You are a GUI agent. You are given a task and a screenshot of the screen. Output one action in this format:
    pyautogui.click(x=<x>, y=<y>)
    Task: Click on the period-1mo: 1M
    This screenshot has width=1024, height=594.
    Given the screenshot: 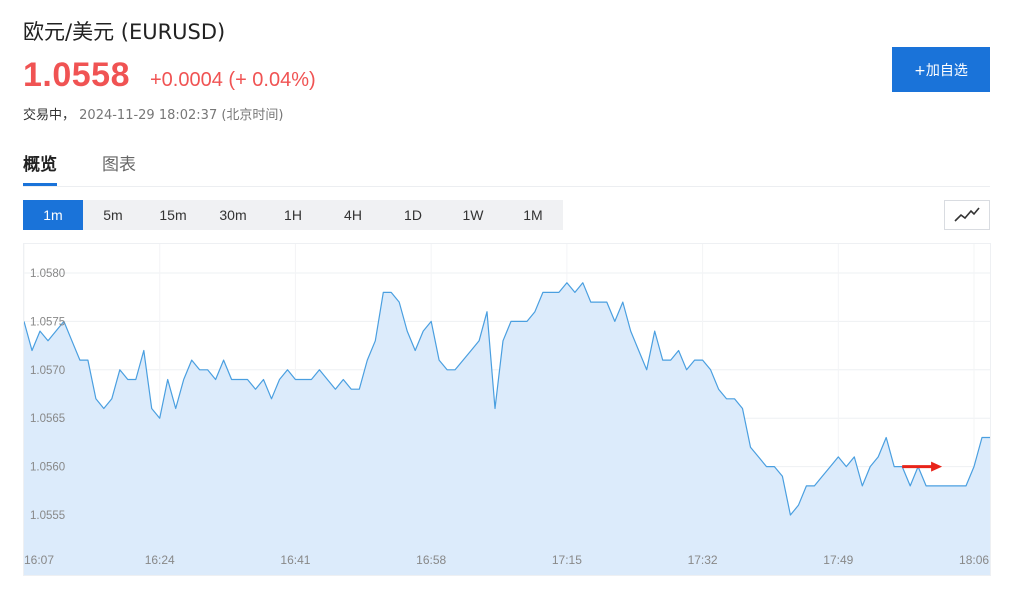 What is the action you would take?
    pyautogui.click(x=533, y=215)
    